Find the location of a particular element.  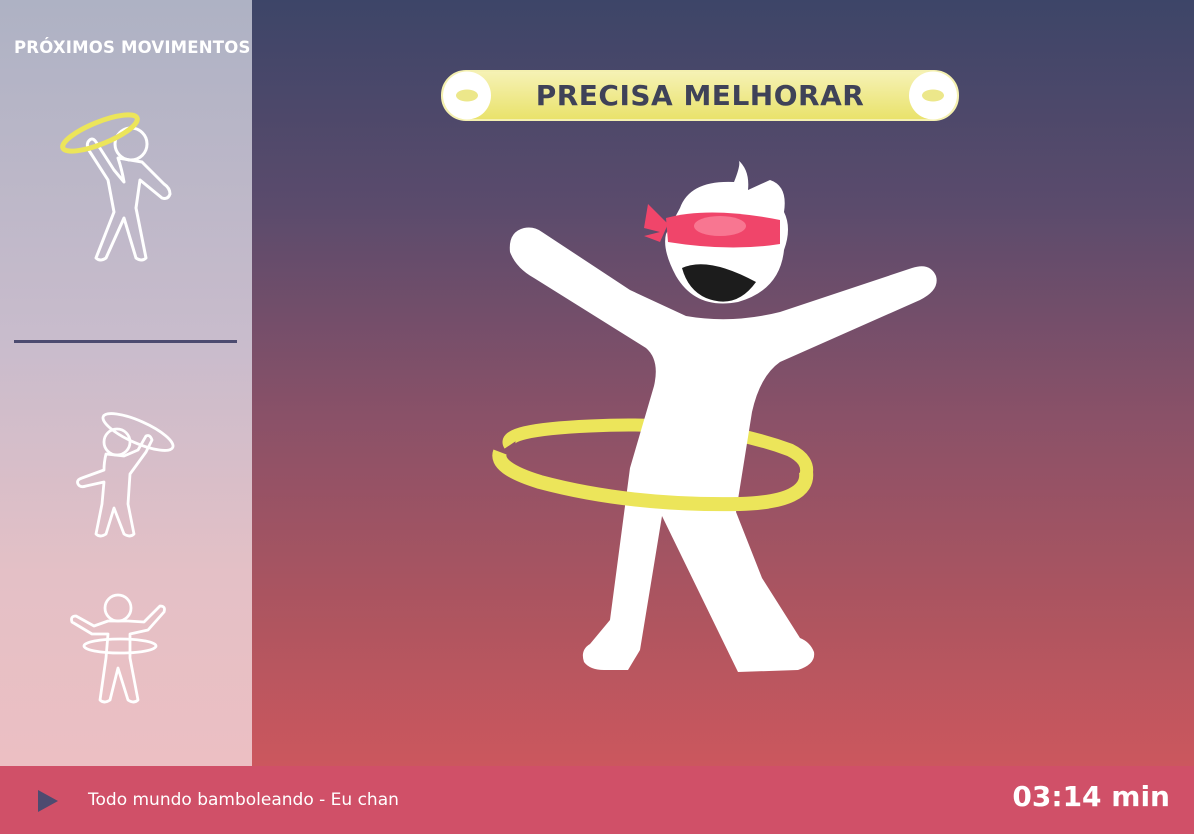

song-title: Todo mundo bamboleando - Eu chan is located at coordinates (243, 800).